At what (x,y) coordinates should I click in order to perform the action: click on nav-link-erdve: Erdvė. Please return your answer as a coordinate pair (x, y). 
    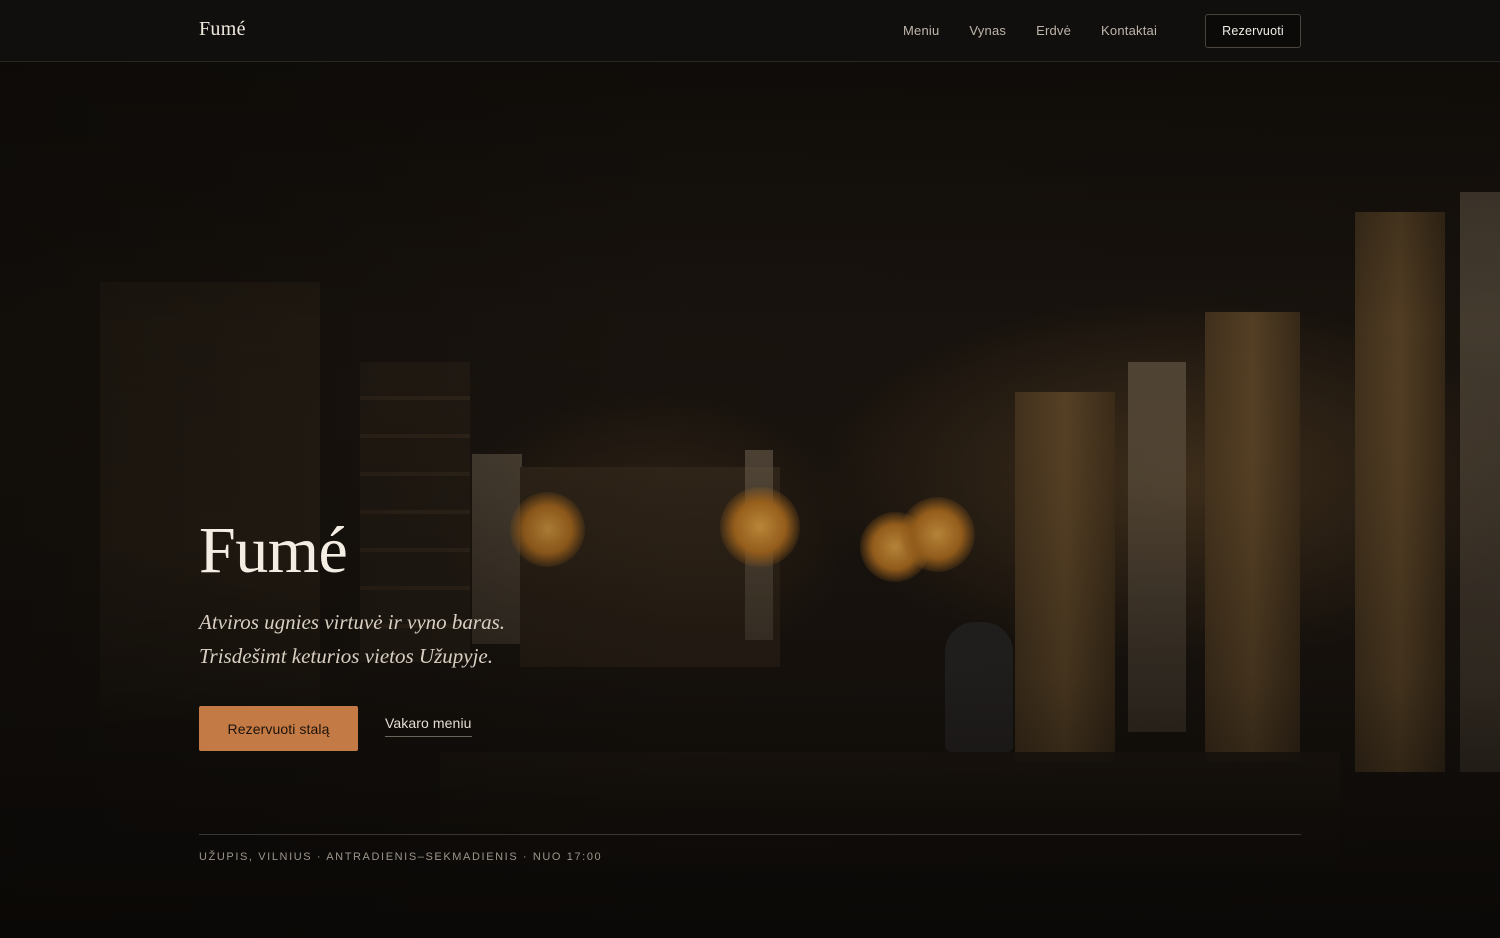
    Looking at the image, I should click on (1053, 30).